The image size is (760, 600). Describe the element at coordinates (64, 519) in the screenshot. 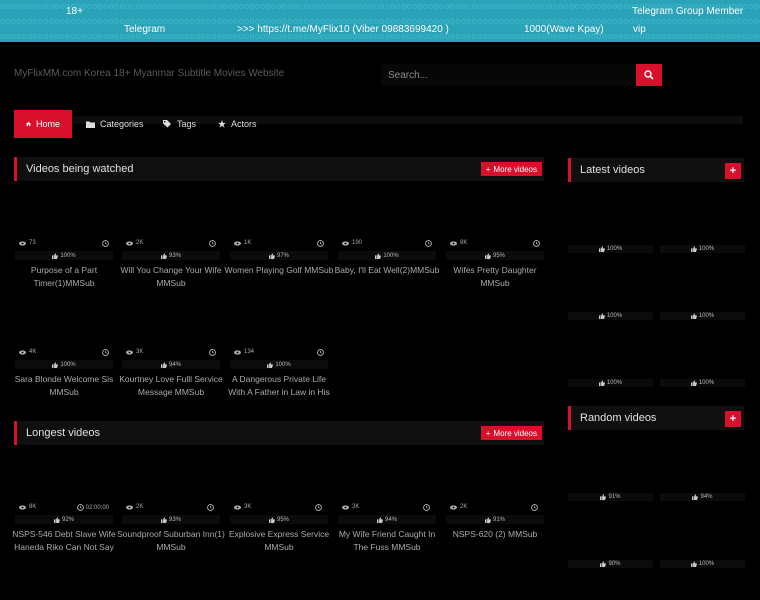

I see `video-rating: 92%` at that location.